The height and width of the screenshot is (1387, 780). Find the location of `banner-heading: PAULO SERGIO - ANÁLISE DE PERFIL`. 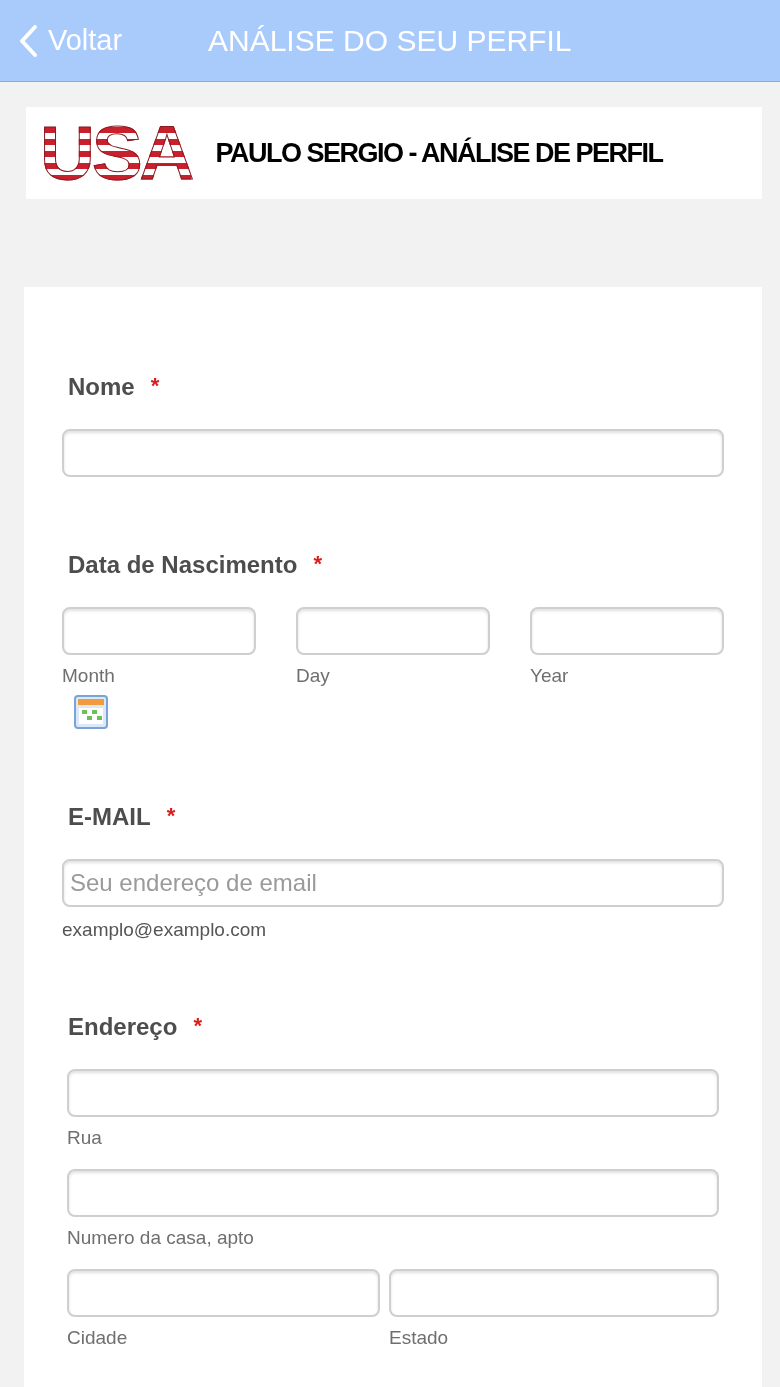

banner-heading: PAULO SERGIO - ANÁLISE DE PERFIL is located at coordinates (439, 153).